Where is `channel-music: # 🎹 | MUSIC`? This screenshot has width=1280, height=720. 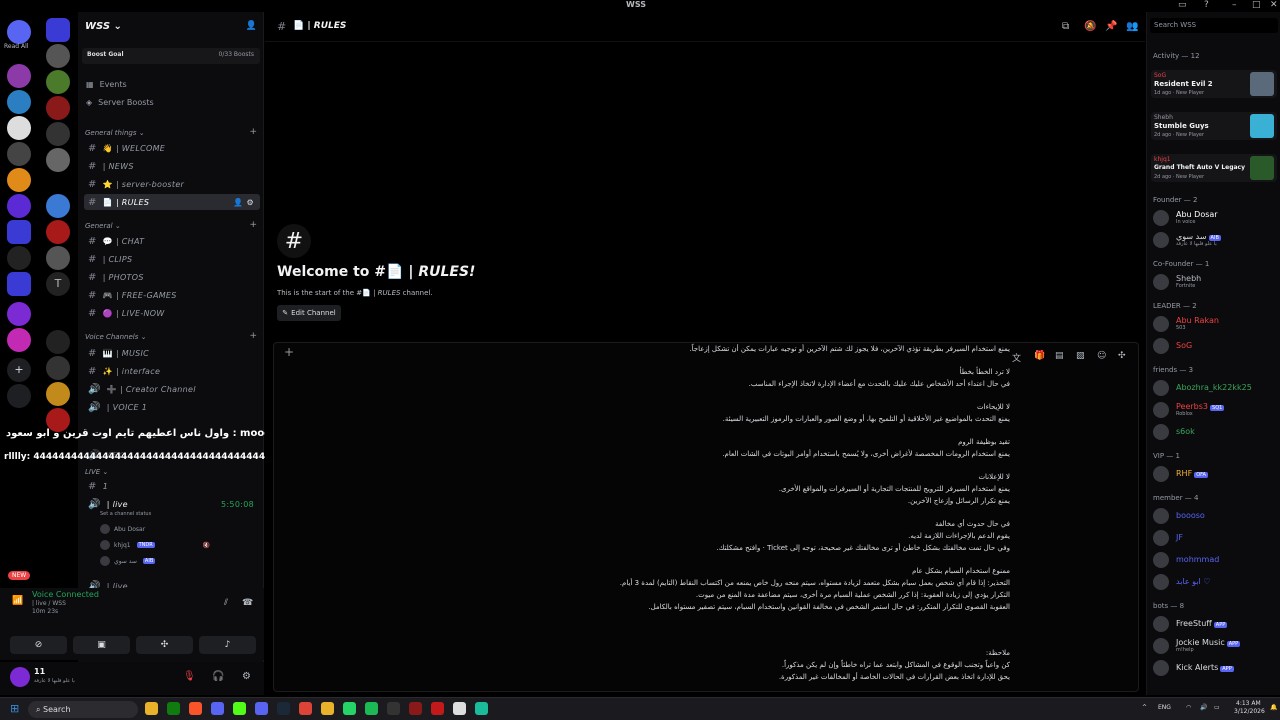
channel-music: # 🎹 | MUSIC is located at coordinates (172, 353).